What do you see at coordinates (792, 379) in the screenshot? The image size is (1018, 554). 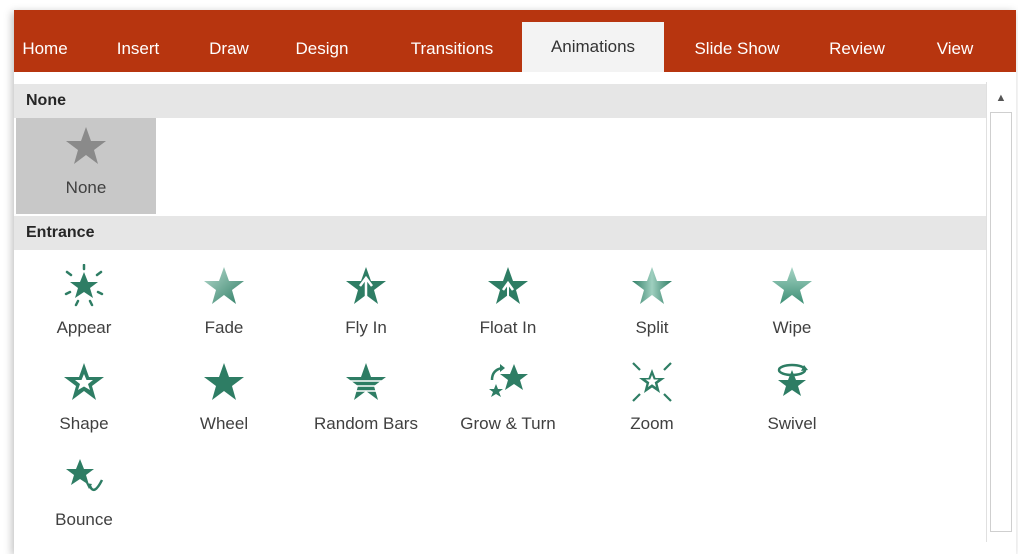 I see `swivel-icon` at bounding box center [792, 379].